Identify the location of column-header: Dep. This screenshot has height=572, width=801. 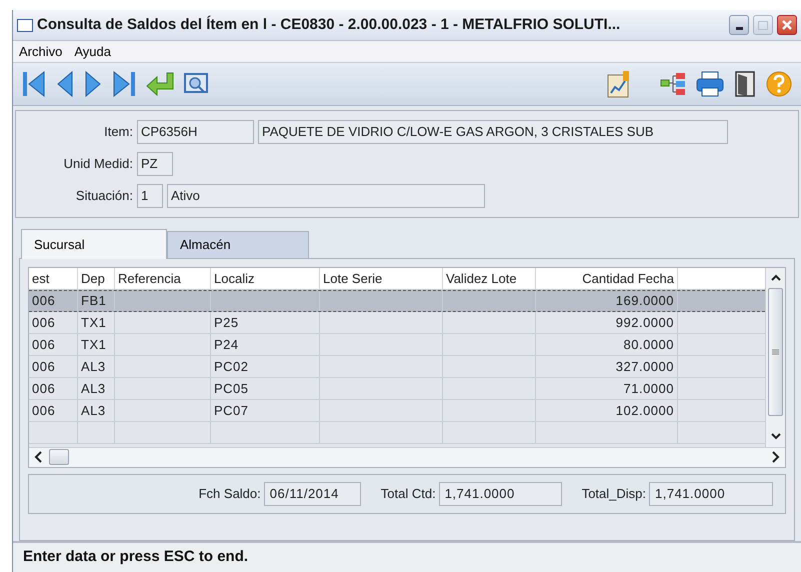
(93, 278).